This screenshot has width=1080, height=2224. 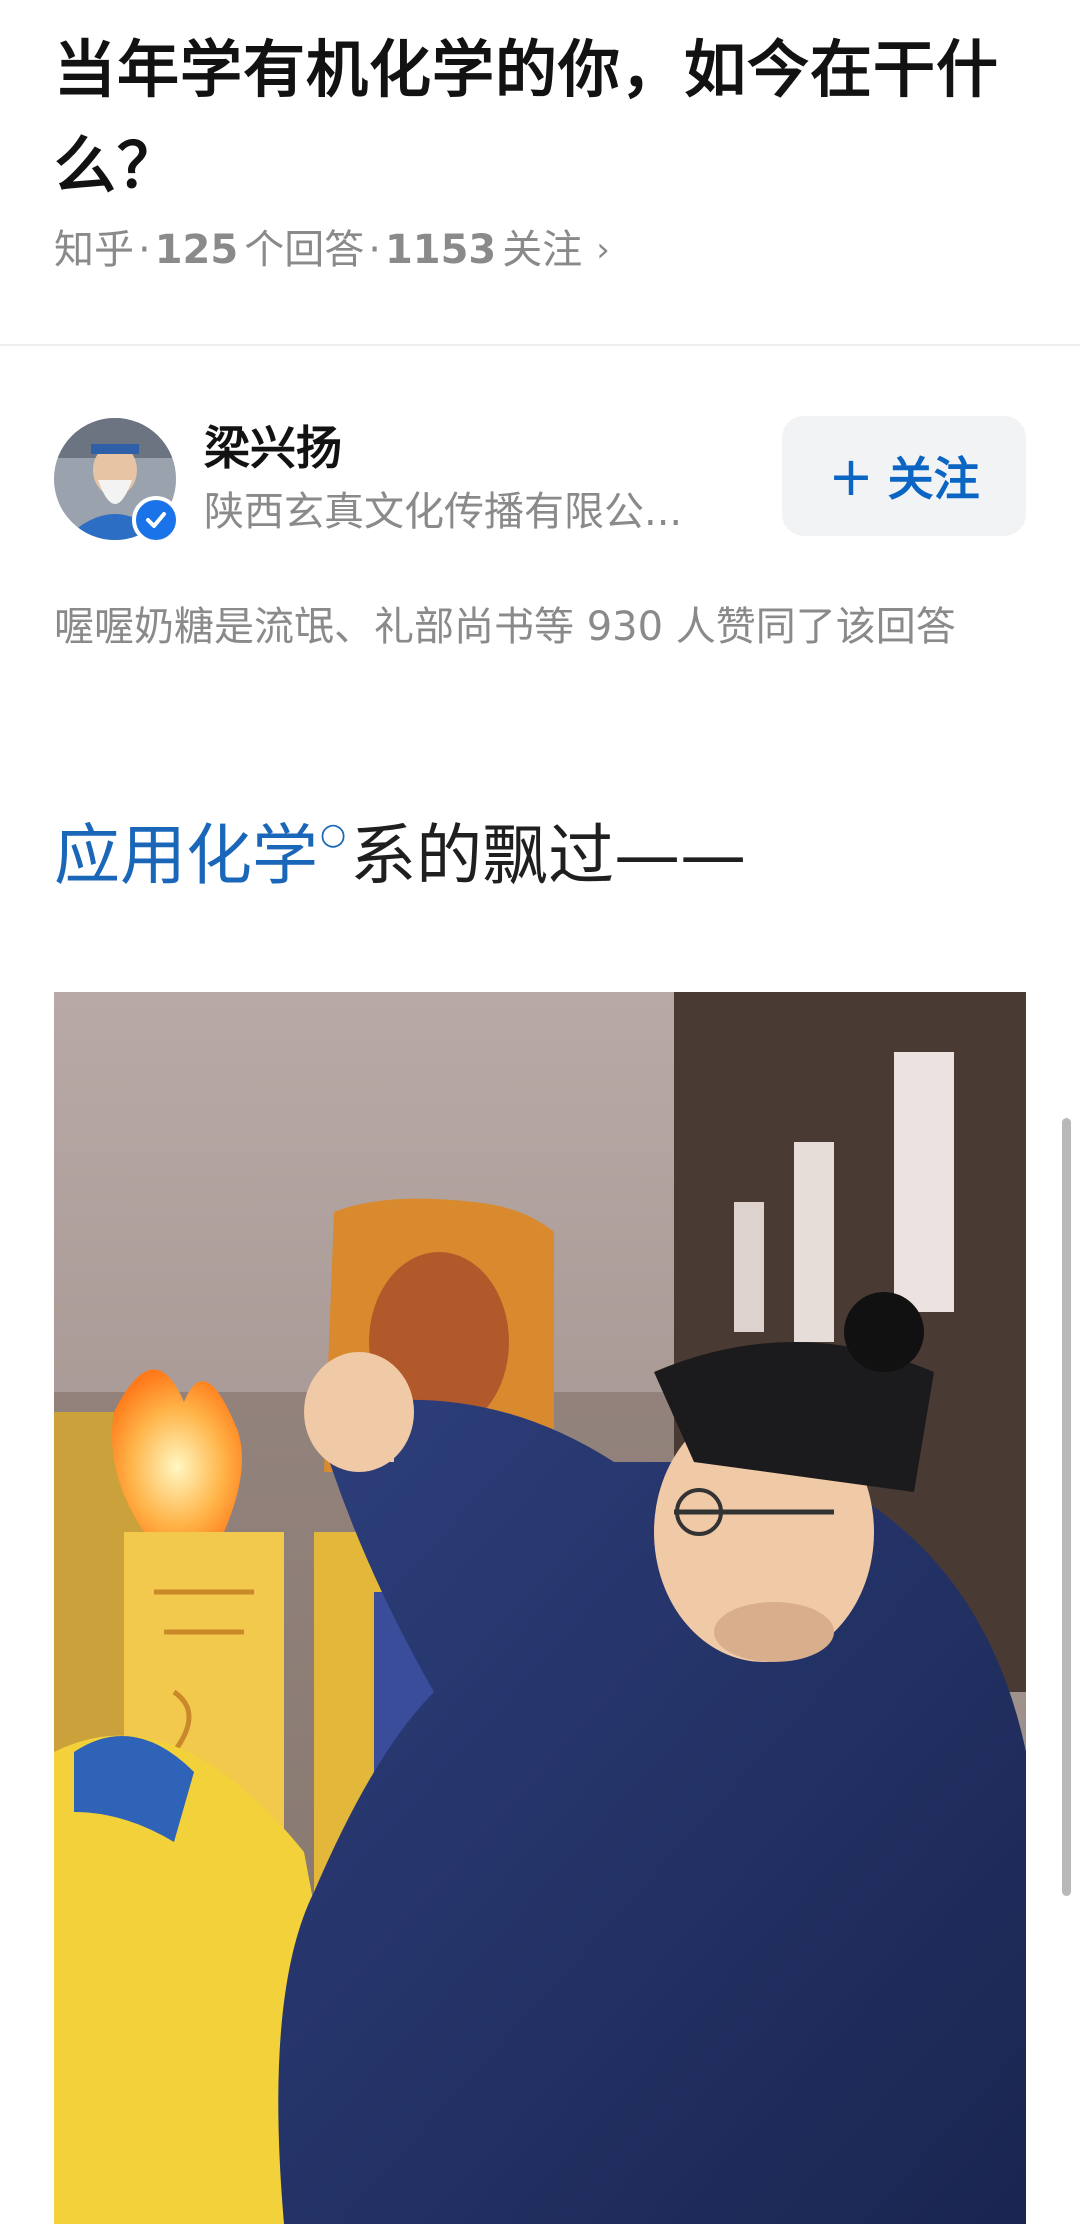 What do you see at coordinates (333, 834) in the screenshot?
I see `search-link-icon: ○` at bounding box center [333, 834].